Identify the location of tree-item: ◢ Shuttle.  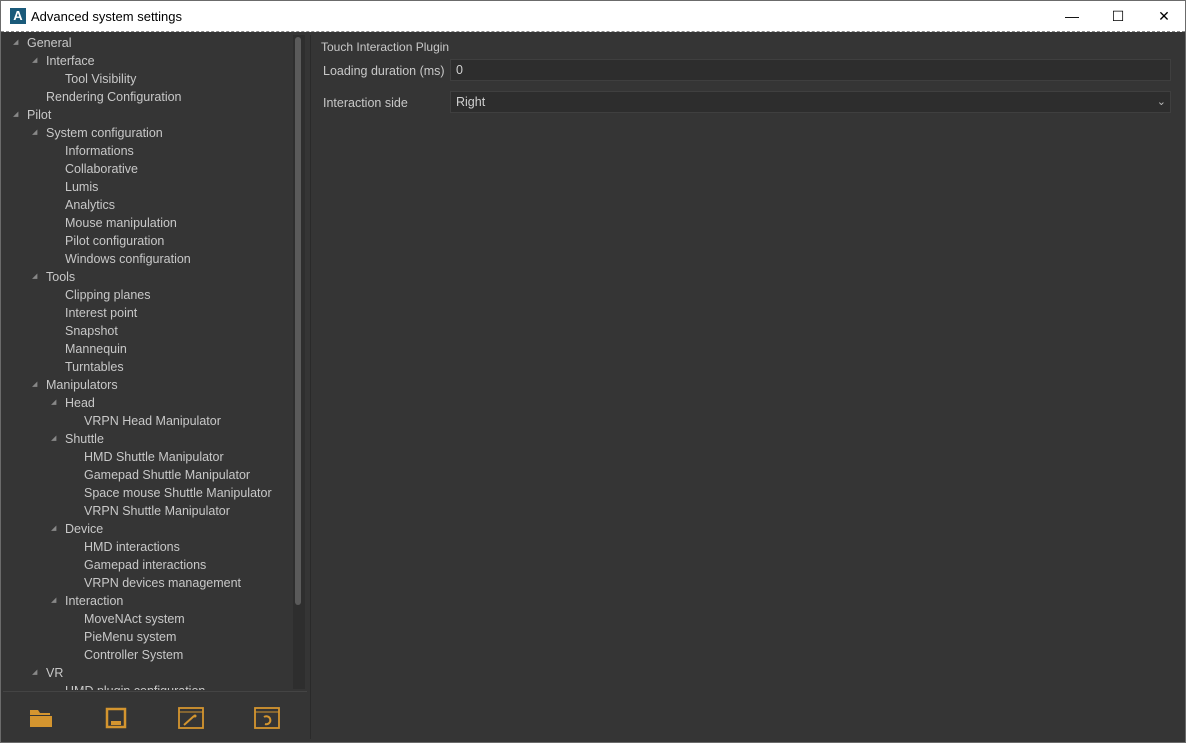
(77, 439).